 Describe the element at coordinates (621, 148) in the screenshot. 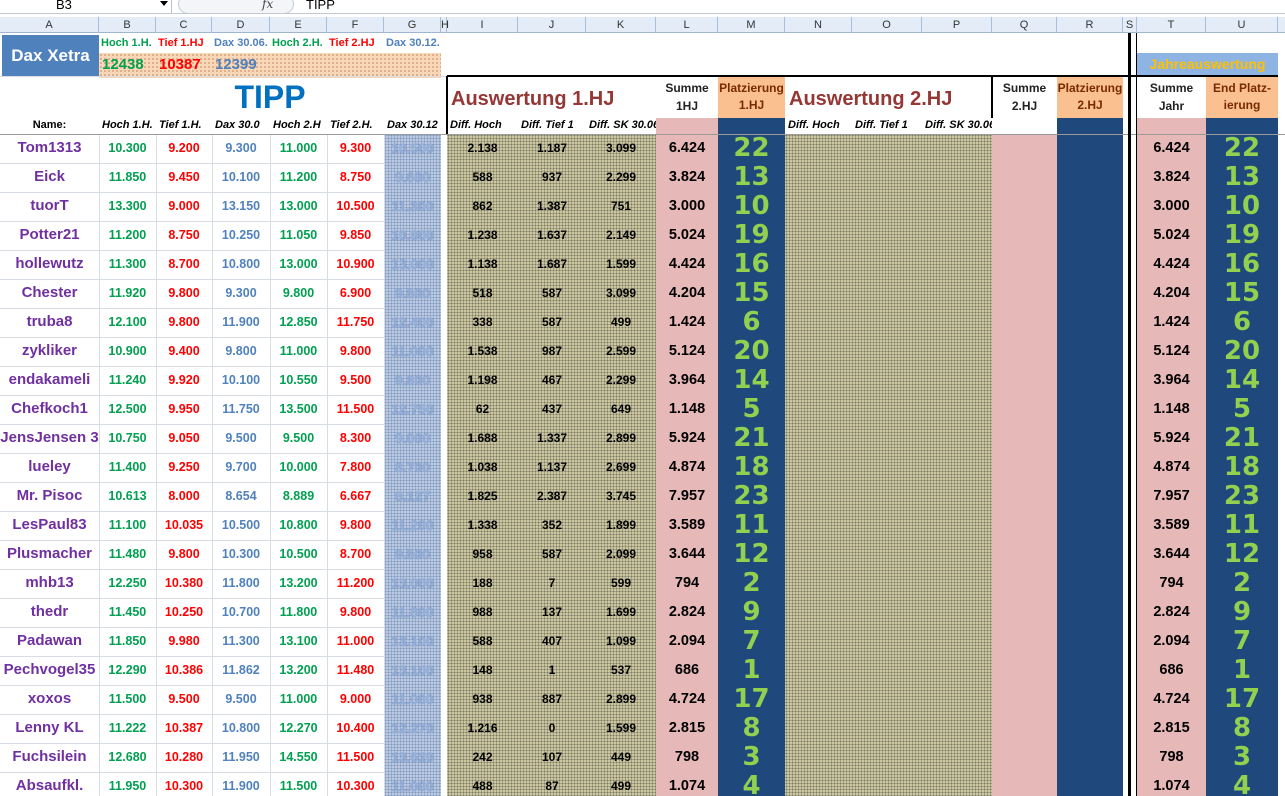

I see `row-1-d3: 3.099` at that location.